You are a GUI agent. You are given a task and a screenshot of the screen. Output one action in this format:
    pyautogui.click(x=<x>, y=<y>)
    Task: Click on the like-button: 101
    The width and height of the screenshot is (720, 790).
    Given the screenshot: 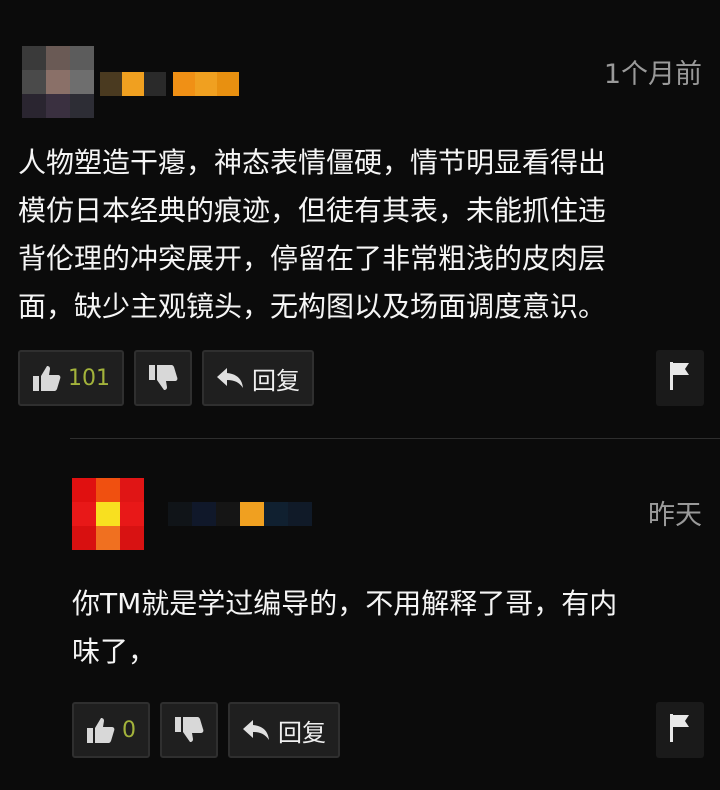 What is the action you would take?
    pyautogui.click(x=71, y=378)
    